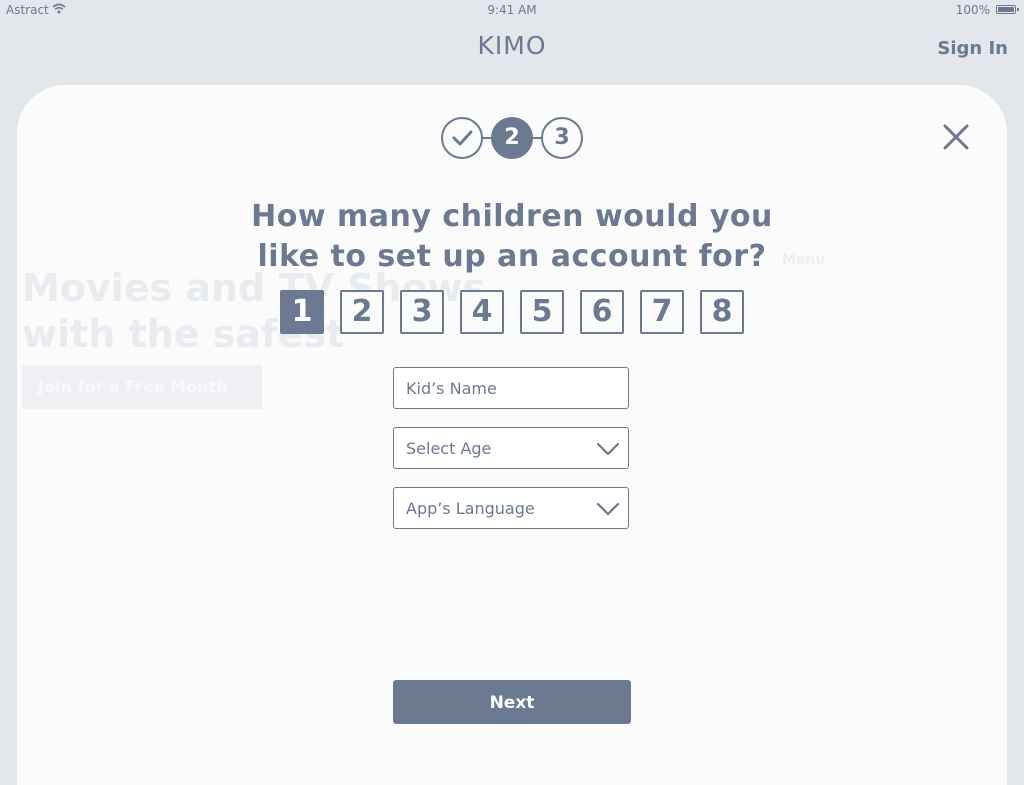 This screenshot has height=785, width=1024. Describe the element at coordinates (302, 312) in the screenshot. I see `child-count-option-1: 1` at that location.